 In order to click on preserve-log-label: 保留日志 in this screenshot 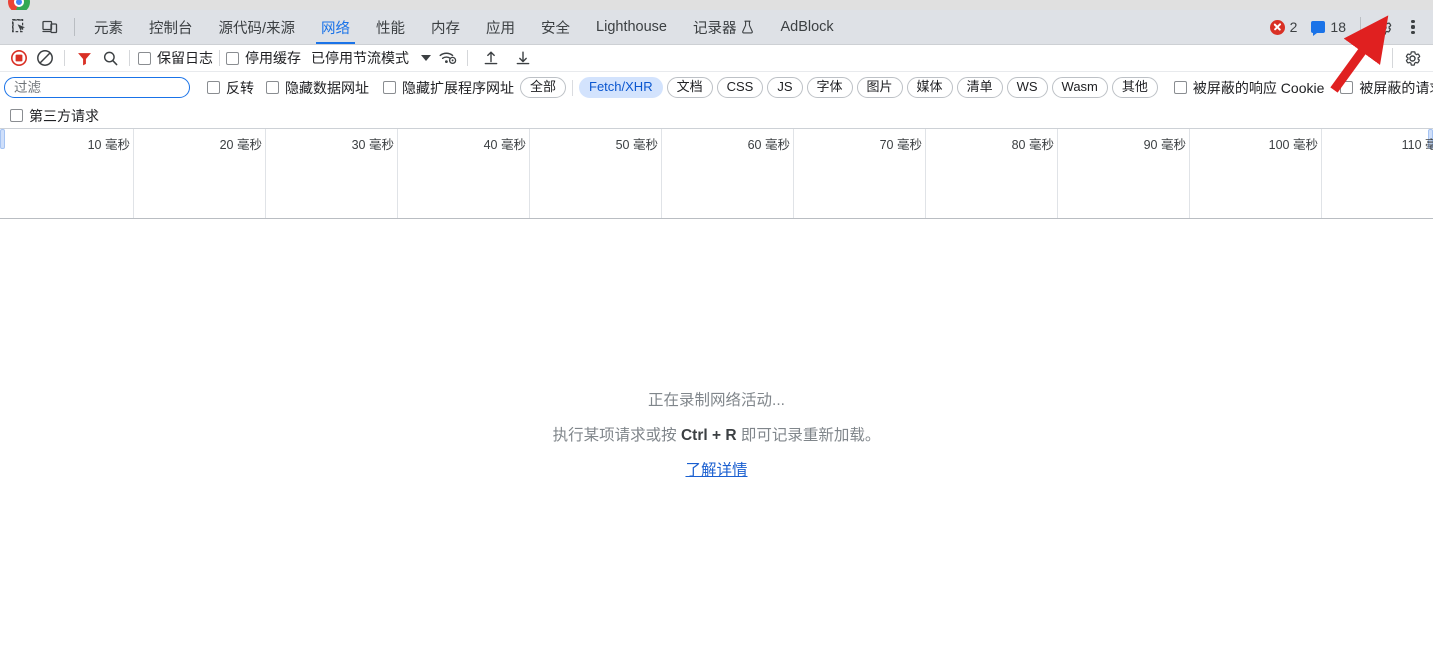, I will do `click(185, 58)`.